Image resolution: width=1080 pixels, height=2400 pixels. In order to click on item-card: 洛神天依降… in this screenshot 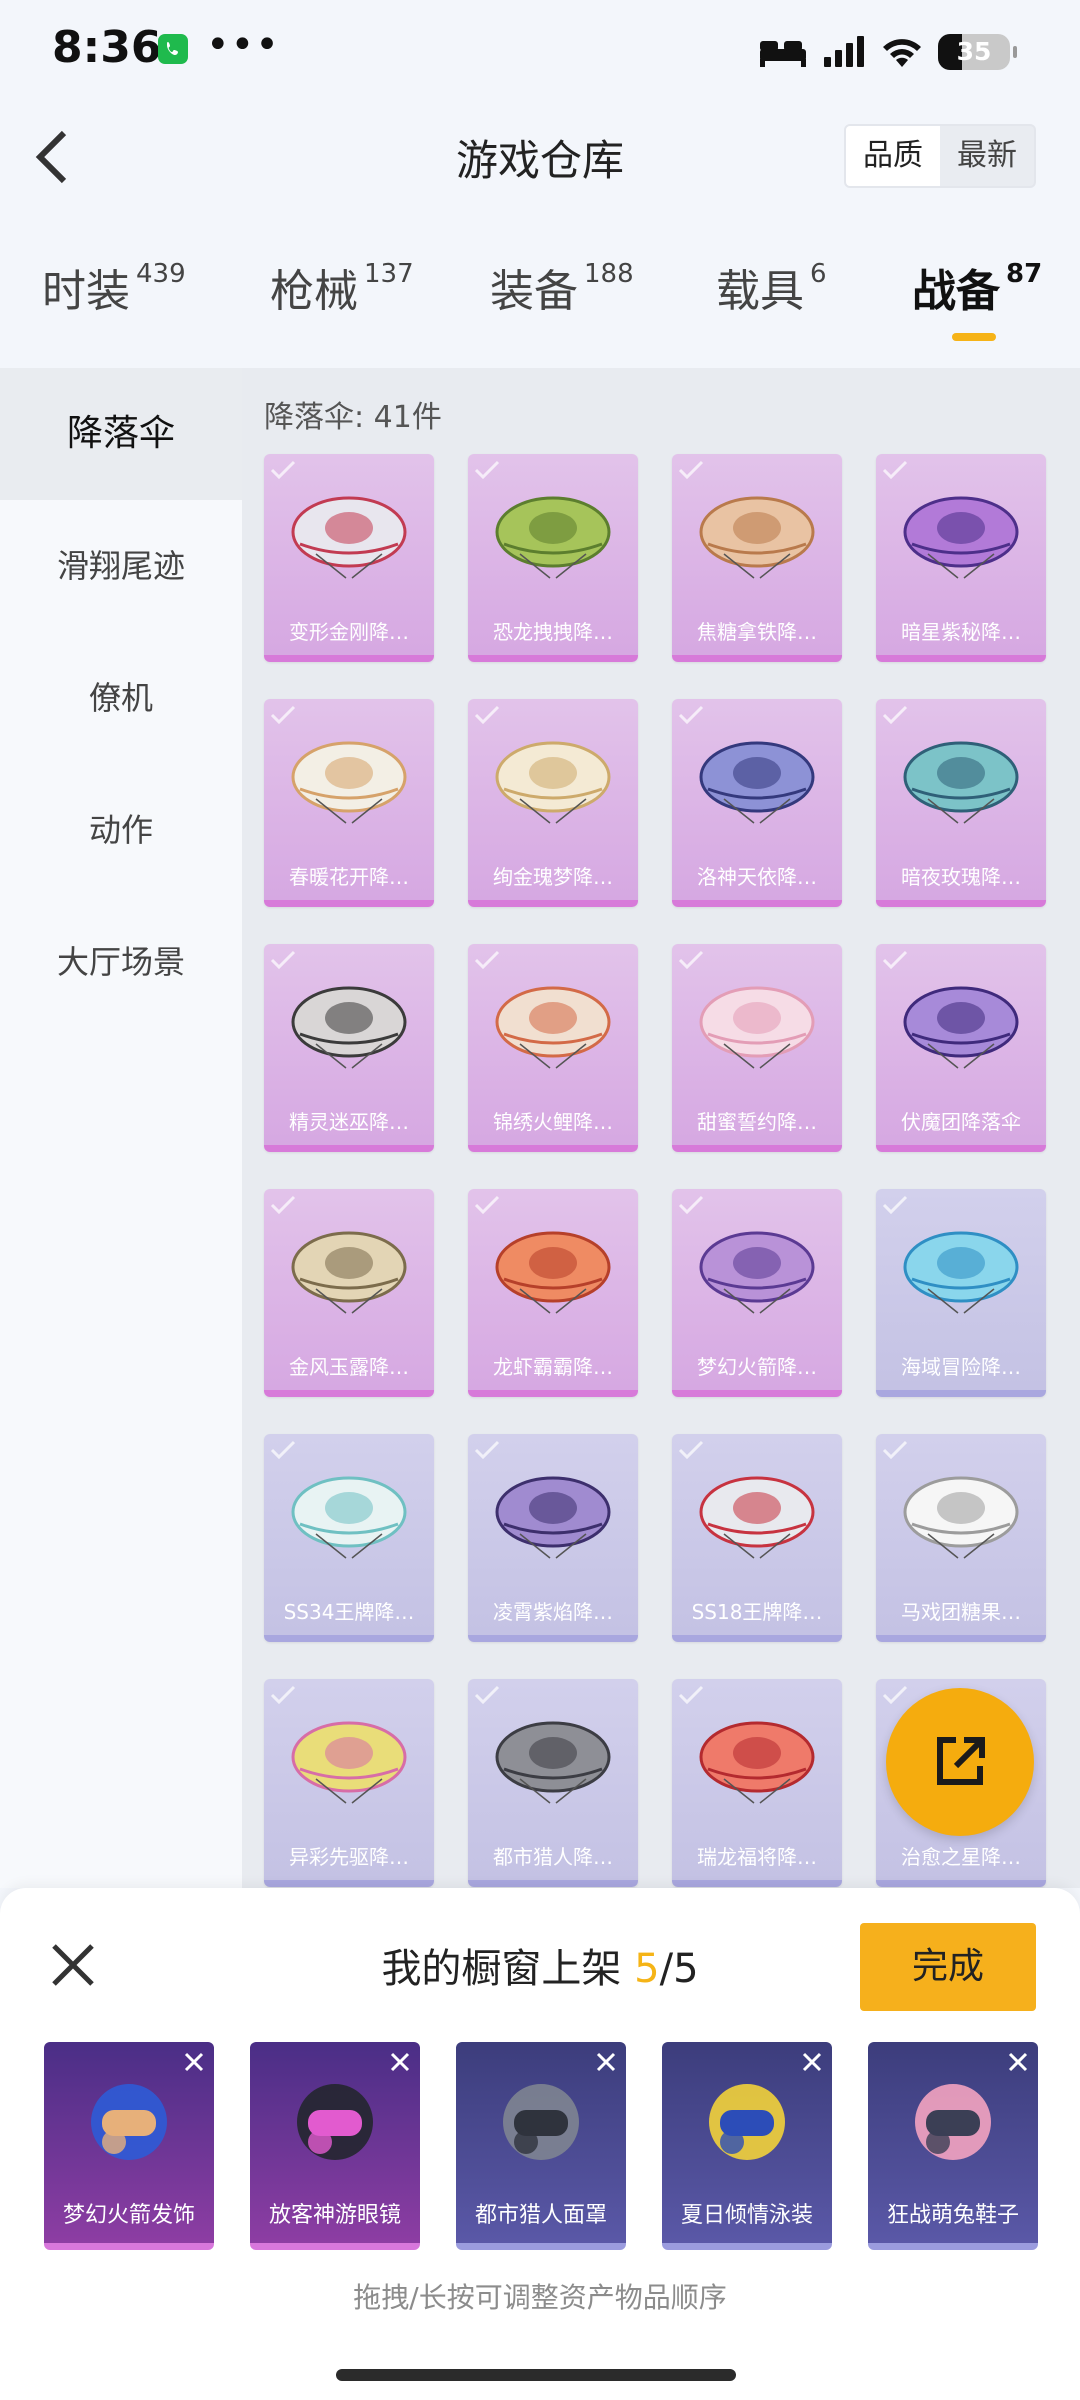, I will do `click(757, 803)`.